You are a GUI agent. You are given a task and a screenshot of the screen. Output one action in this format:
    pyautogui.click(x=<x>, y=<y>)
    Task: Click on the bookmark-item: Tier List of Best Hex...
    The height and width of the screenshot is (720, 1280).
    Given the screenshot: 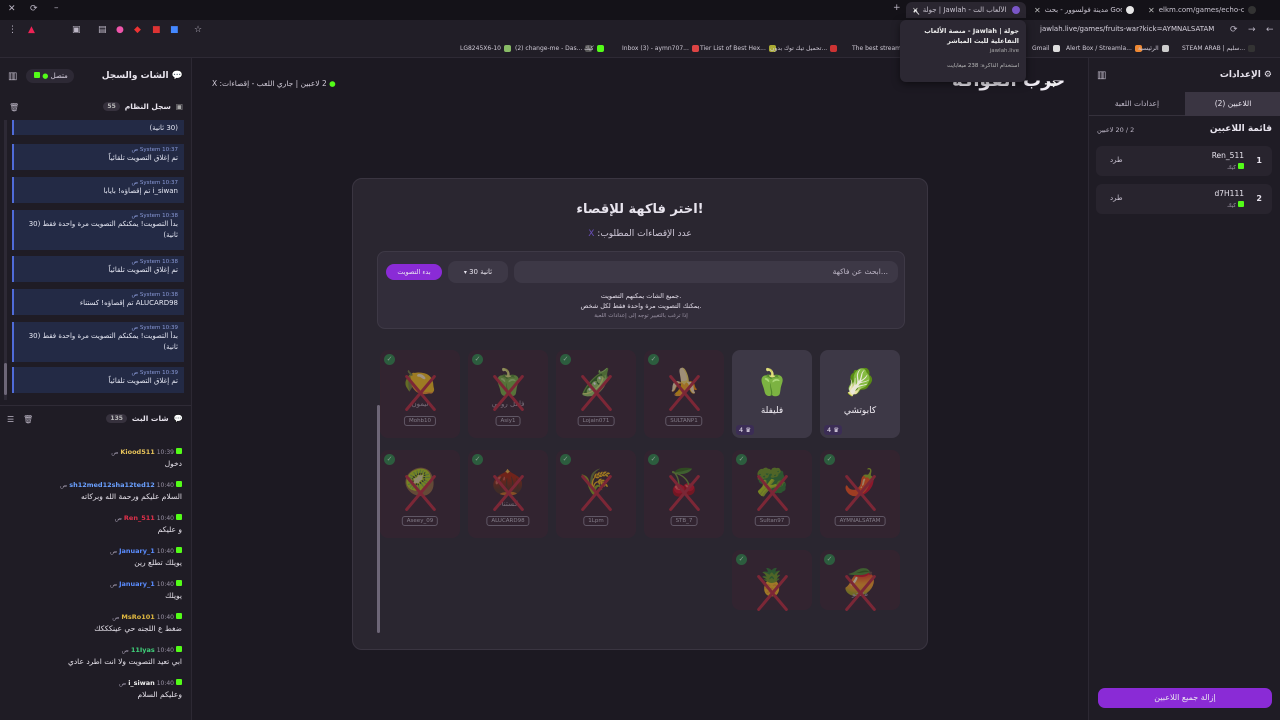 What is the action you would take?
    pyautogui.click(x=738, y=48)
    